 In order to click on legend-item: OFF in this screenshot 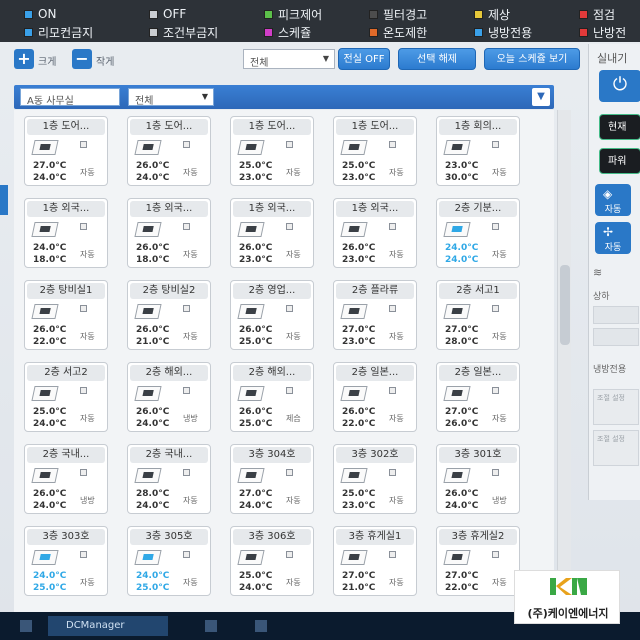, I will do `click(206, 14)`.